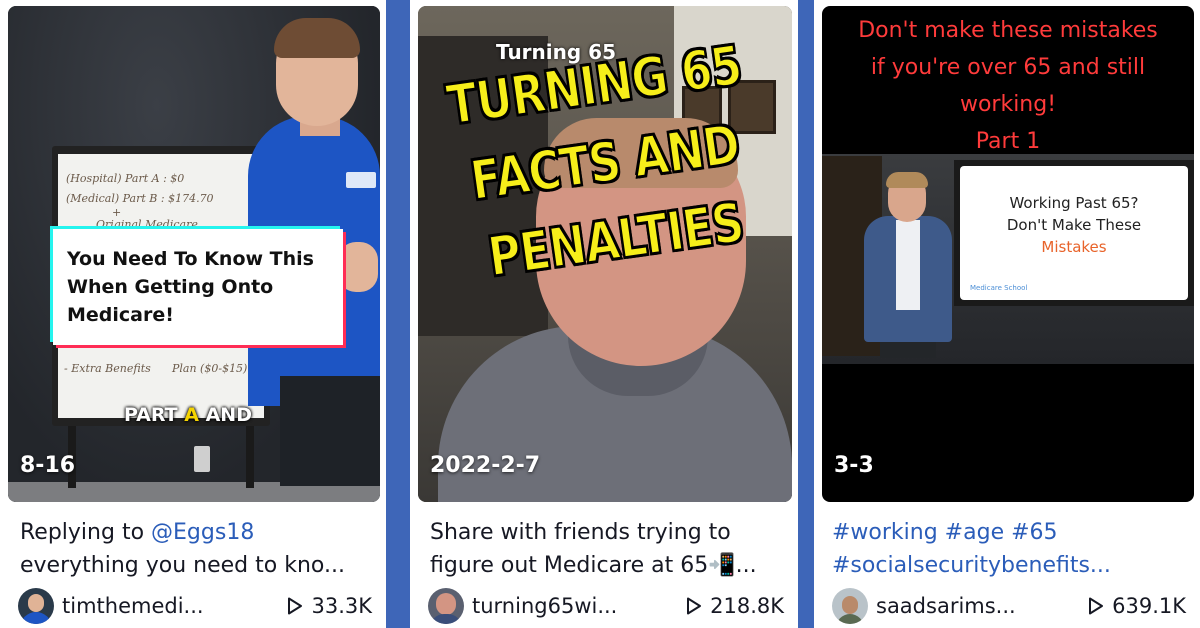 This screenshot has height=628, width=1200. What do you see at coordinates (1074, 225) in the screenshot?
I see `screen-line: Don't Make These` at bounding box center [1074, 225].